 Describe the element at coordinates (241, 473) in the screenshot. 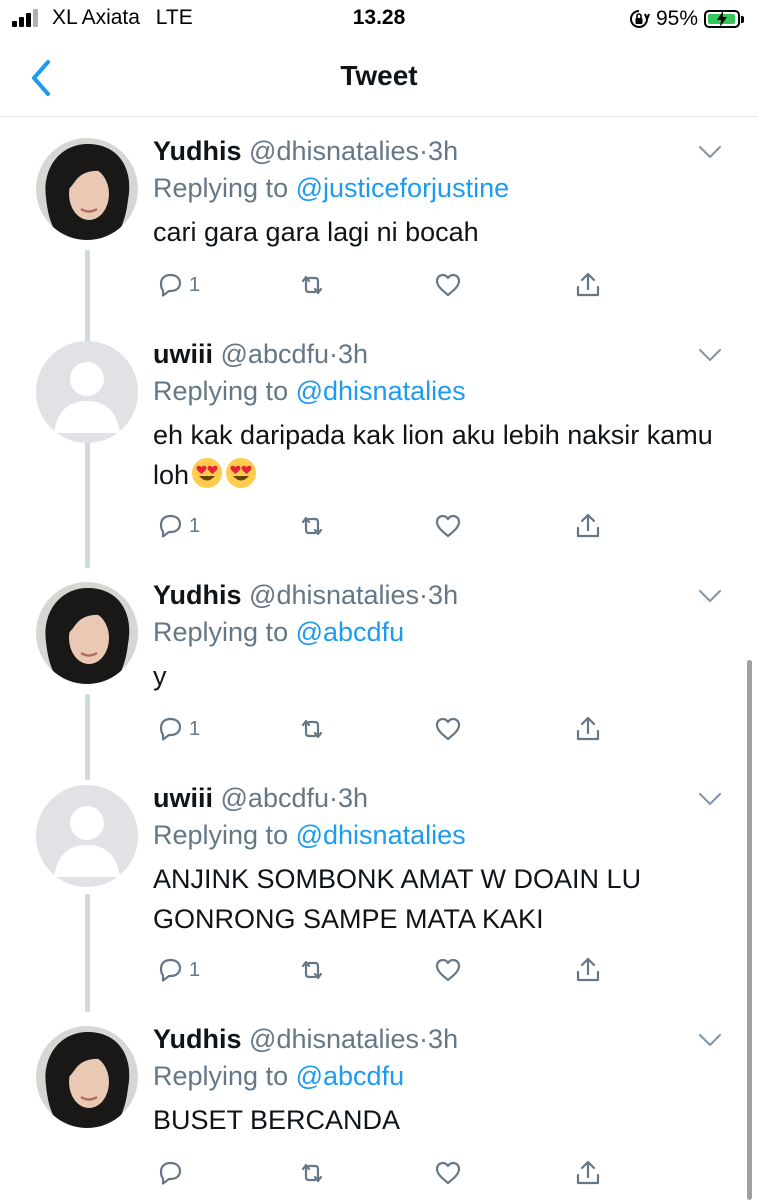

I see `heart-eyes-emoji` at that location.